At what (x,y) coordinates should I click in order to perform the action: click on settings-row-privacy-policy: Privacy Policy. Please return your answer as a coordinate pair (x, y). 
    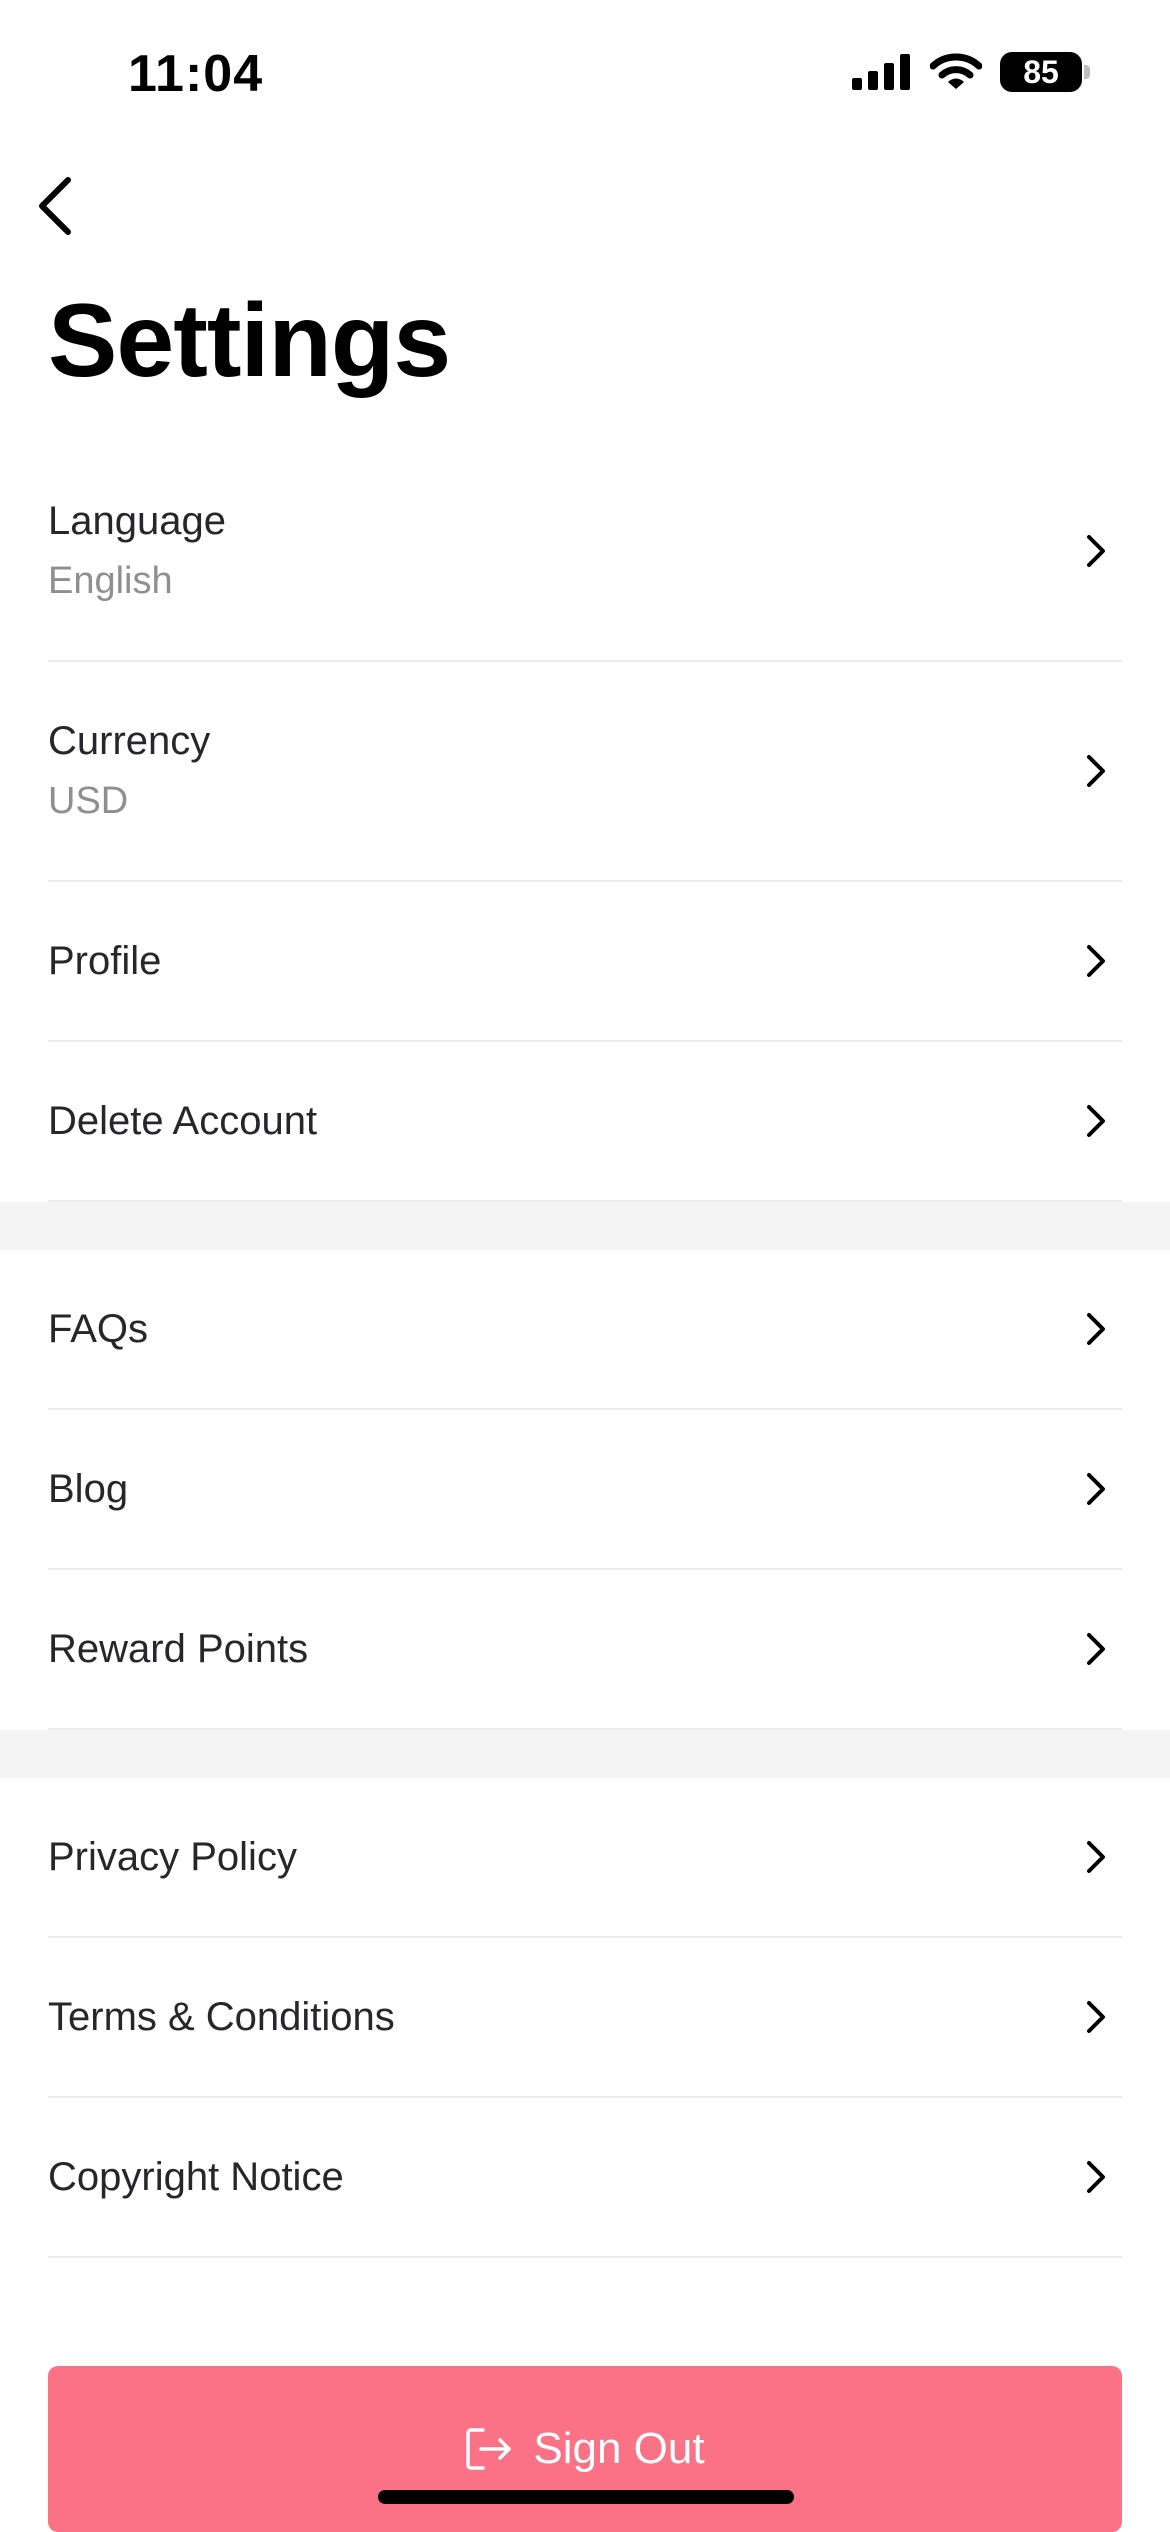
    Looking at the image, I should click on (585, 1858).